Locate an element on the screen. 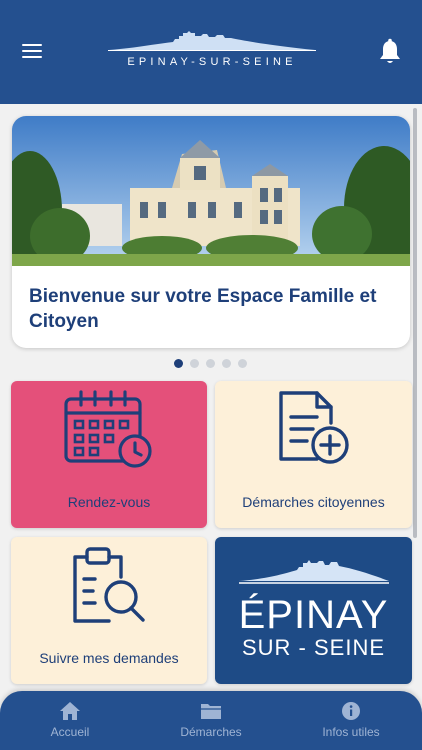  nav-info: Infos utiles is located at coordinates (351, 720).